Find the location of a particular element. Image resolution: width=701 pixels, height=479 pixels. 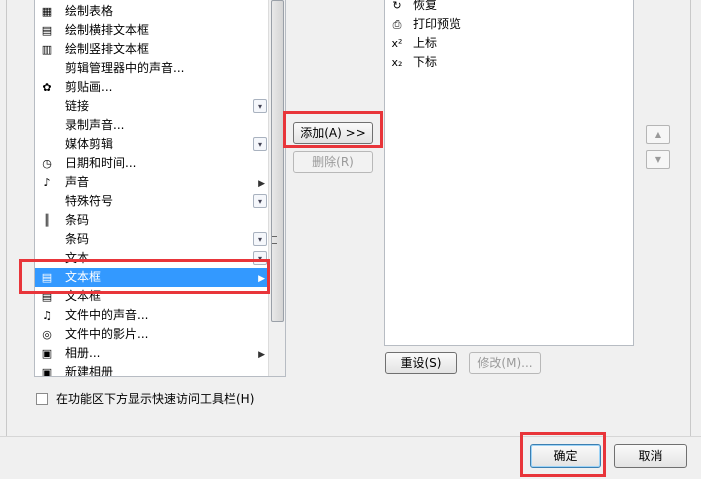

add-button-label: 添加(A) >> is located at coordinates (333, 133).